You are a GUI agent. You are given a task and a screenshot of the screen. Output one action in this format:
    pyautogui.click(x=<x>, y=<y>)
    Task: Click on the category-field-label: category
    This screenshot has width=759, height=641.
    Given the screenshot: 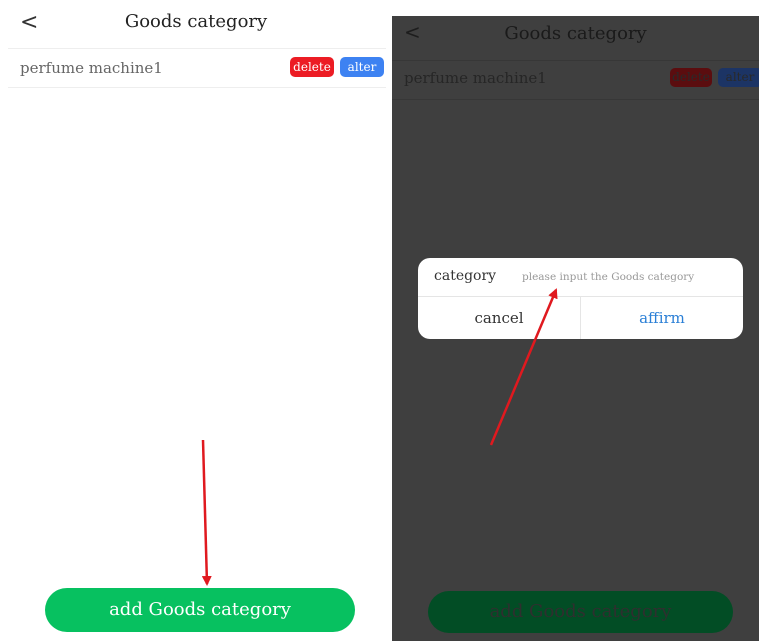 What is the action you would take?
    pyautogui.click(x=465, y=276)
    